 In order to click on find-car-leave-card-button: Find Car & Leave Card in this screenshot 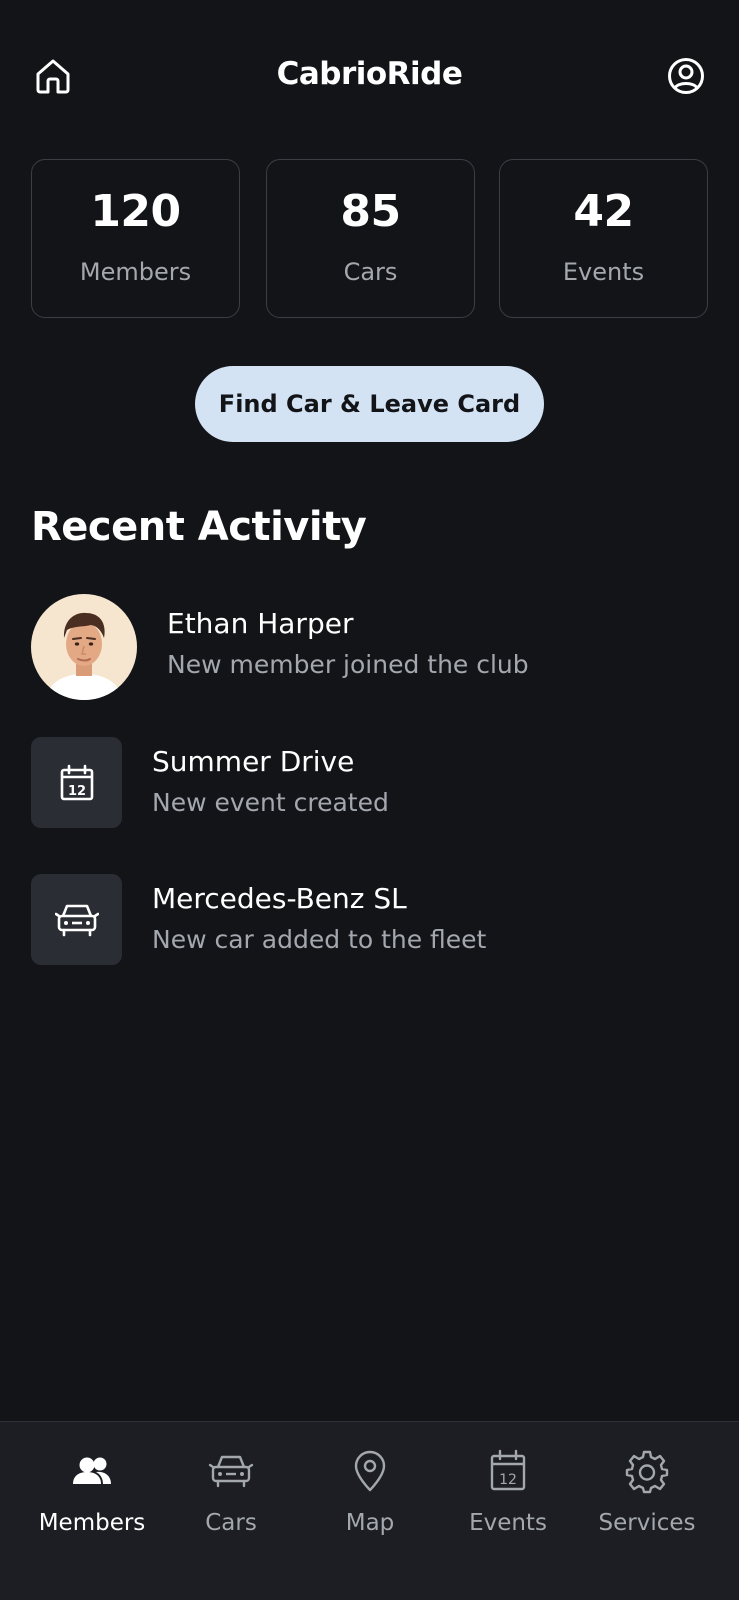, I will do `click(369, 404)`.